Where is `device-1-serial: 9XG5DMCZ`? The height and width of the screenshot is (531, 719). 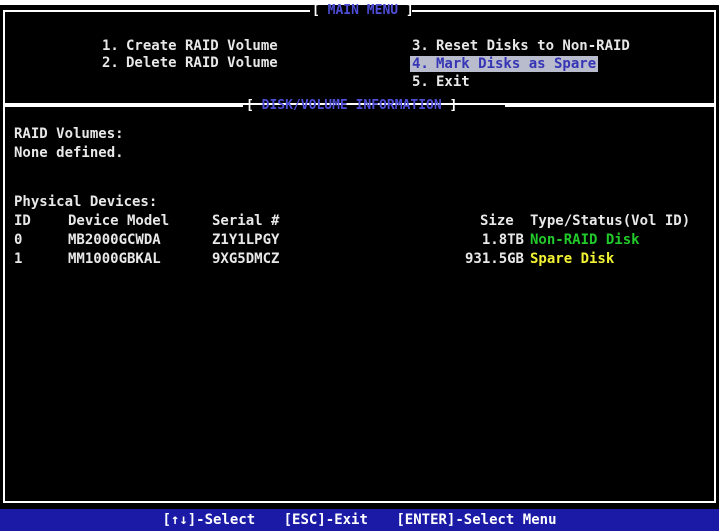 device-1-serial: 9XG5DMCZ is located at coordinates (246, 259).